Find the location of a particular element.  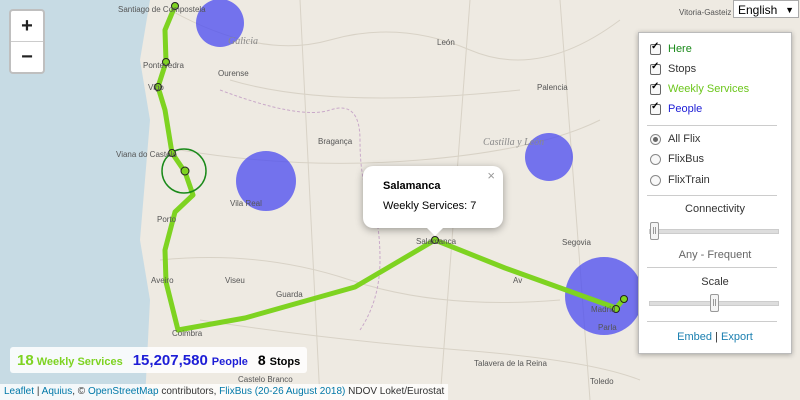

scale-slider is located at coordinates (714, 303).